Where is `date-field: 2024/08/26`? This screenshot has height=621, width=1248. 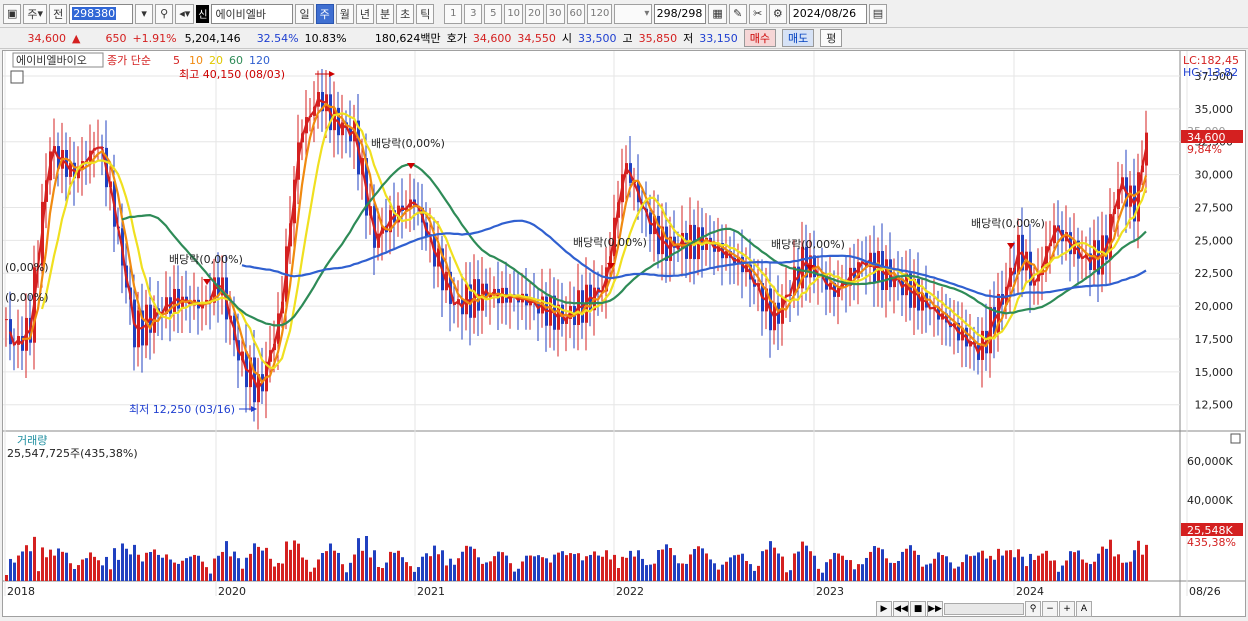 date-field: 2024/08/26 is located at coordinates (827, 13).